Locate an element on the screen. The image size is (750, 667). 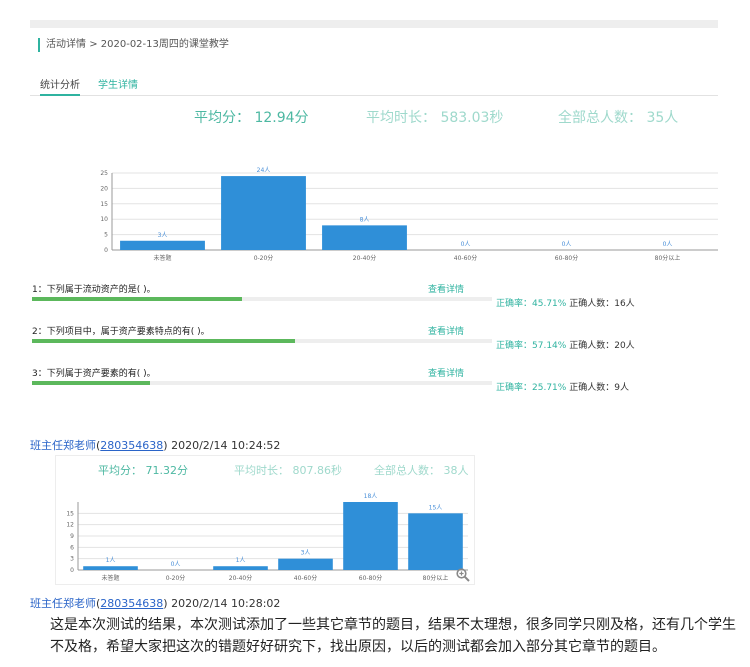
question-stats: 正确率：25.71% 正确人数：9人 is located at coordinates (562, 386).